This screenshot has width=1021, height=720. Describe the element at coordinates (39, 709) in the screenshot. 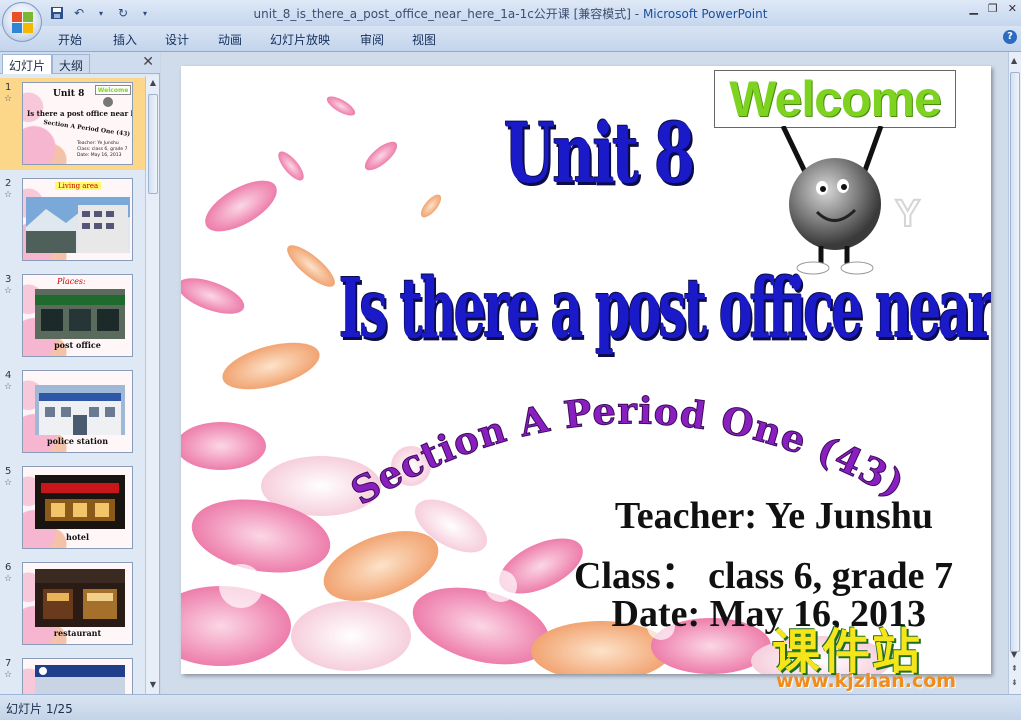

I see `slide-counter: 幻灯片 1/25` at that location.